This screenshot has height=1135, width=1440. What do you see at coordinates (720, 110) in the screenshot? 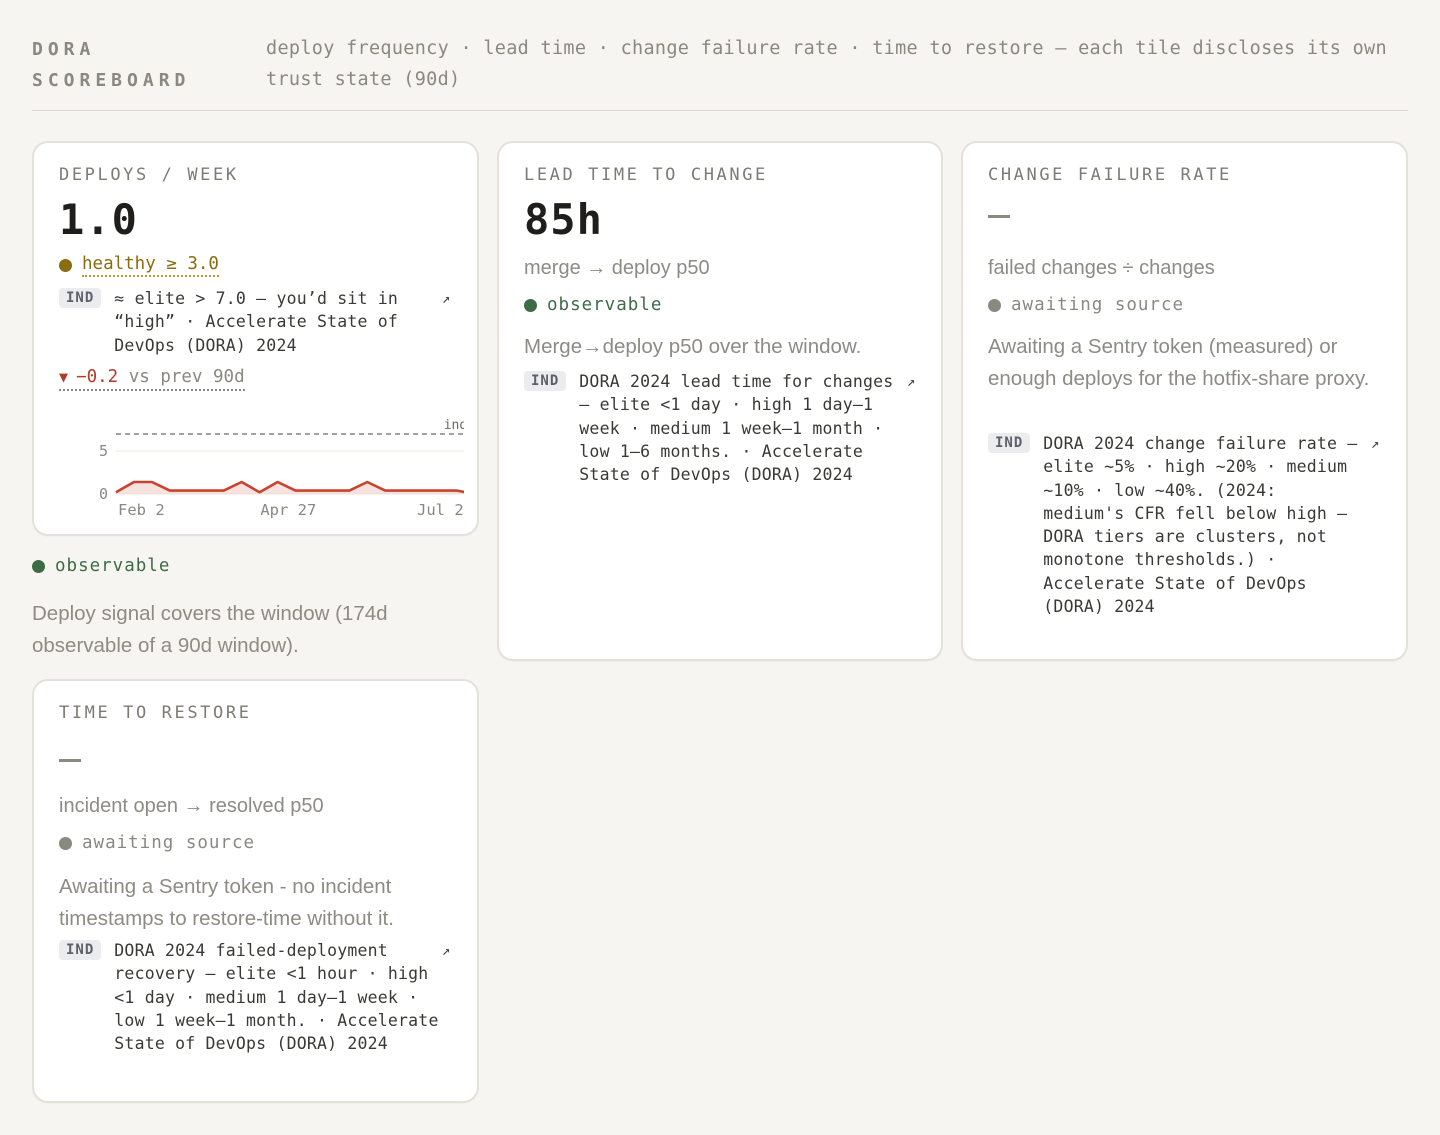
I see `header-divider` at bounding box center [720, 110].